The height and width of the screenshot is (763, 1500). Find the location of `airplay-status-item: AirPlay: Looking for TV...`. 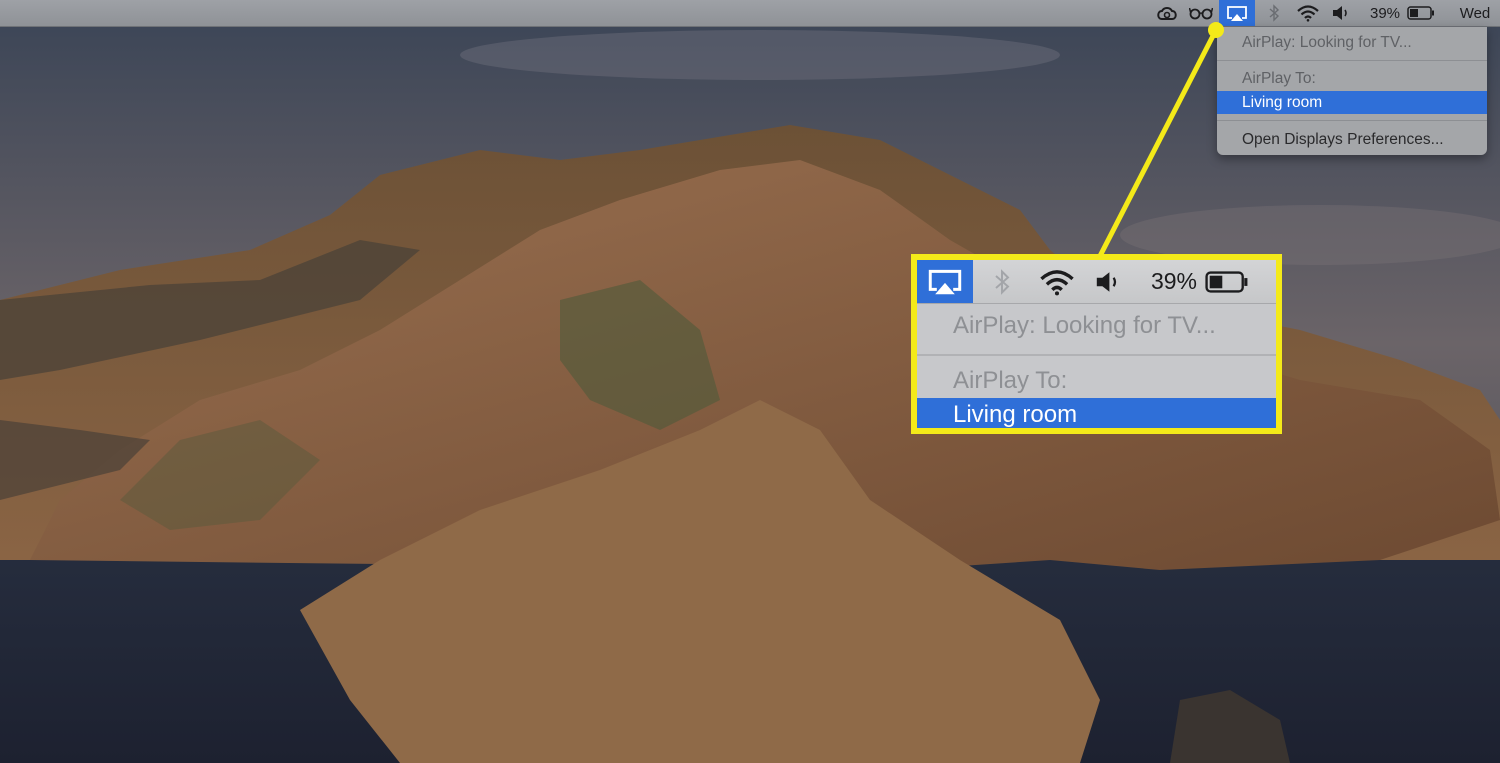

airplay-status-item: AirPlay: Looking for TV... is located at coordinates (1327, 42).